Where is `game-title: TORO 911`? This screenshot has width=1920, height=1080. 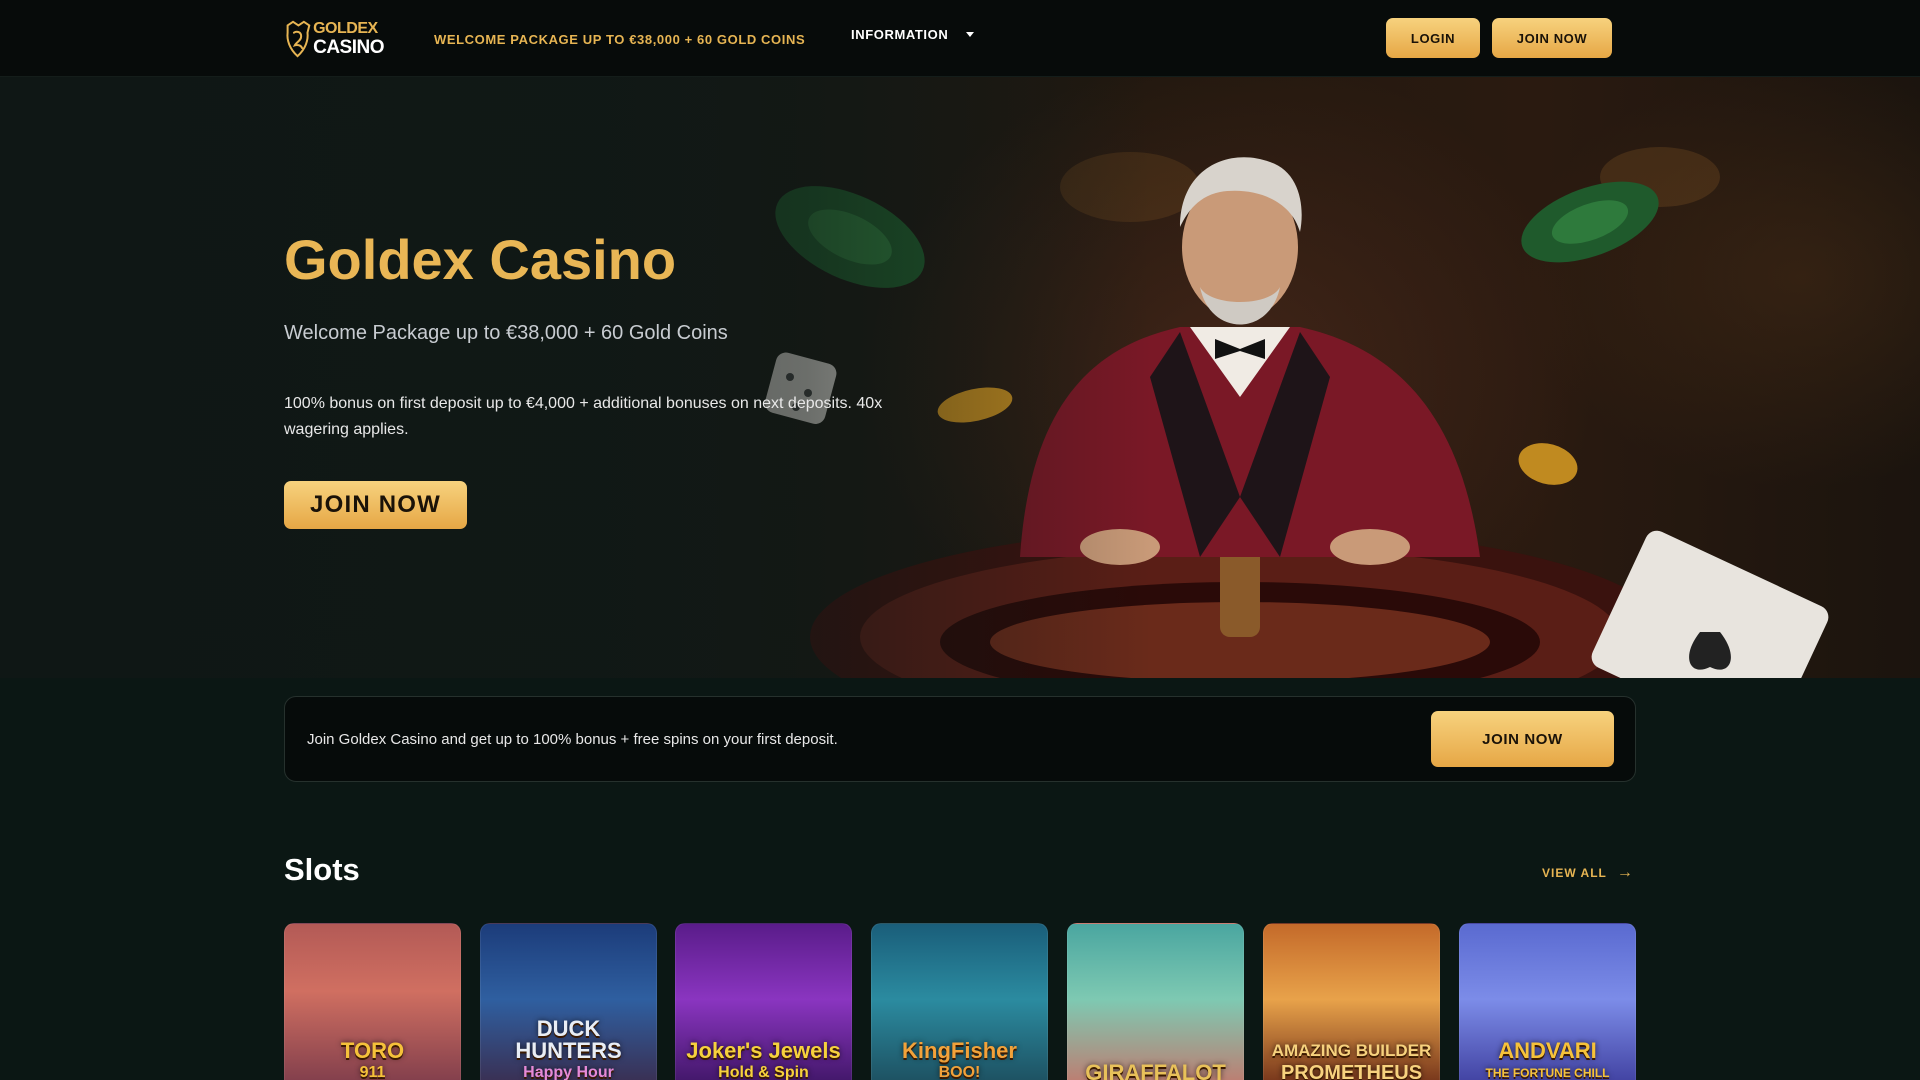 game-title: TORO 911 is located at coordinates (372, 1060).